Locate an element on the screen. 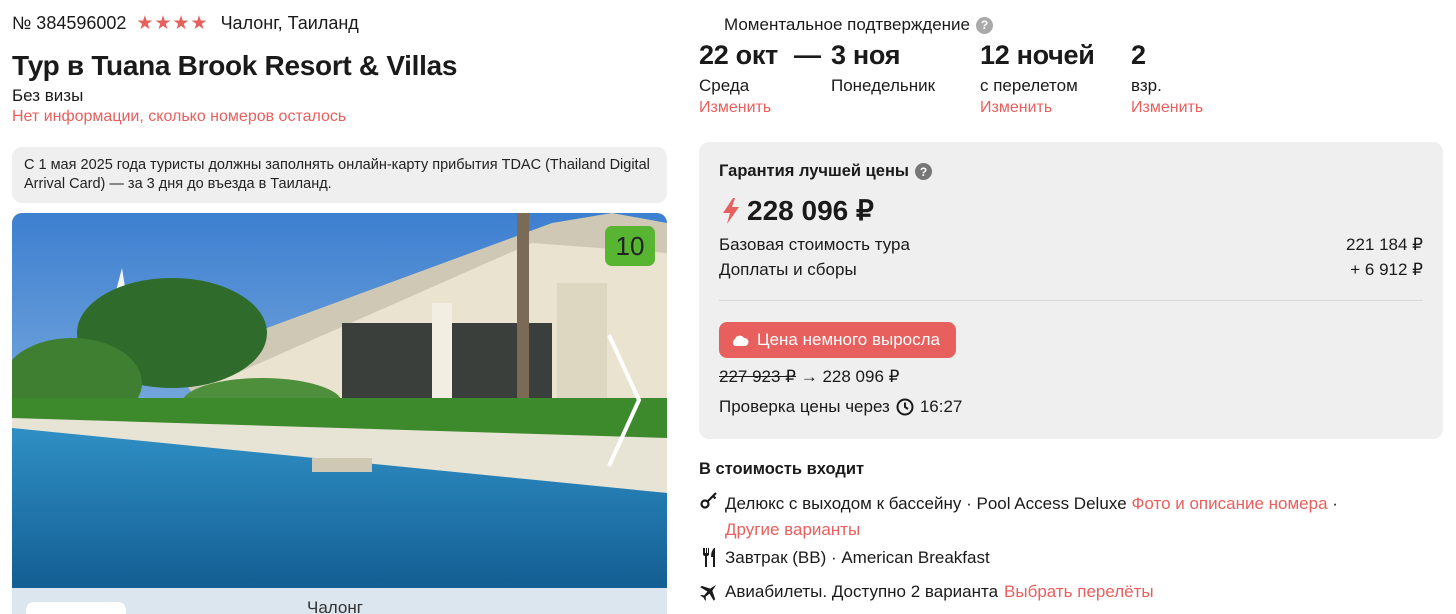  included-meal: Завтрак (BB) · American Breakfast is located at coordinates (844, 558).